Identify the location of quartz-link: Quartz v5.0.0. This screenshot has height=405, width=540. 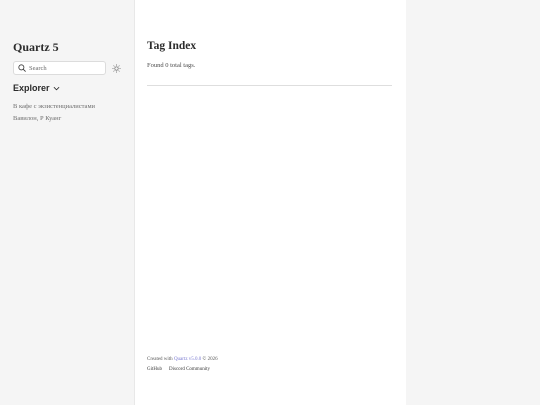
(187, 359).